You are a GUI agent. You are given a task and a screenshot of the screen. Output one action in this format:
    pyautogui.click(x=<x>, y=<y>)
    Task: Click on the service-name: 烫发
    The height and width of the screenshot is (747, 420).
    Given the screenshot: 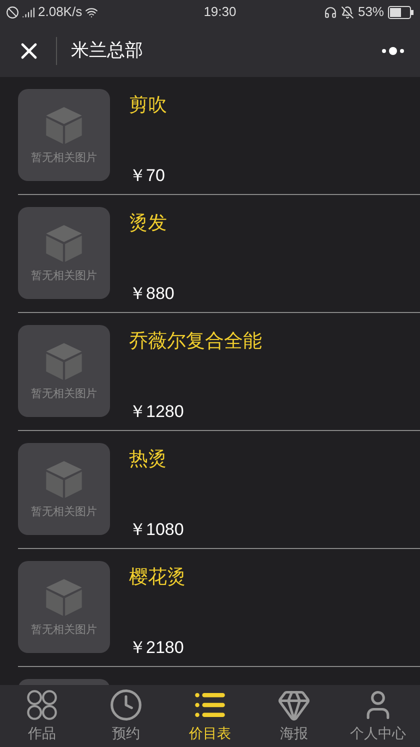 What is the action you would take?
    pyautogui.click(x=148, y=224)
    